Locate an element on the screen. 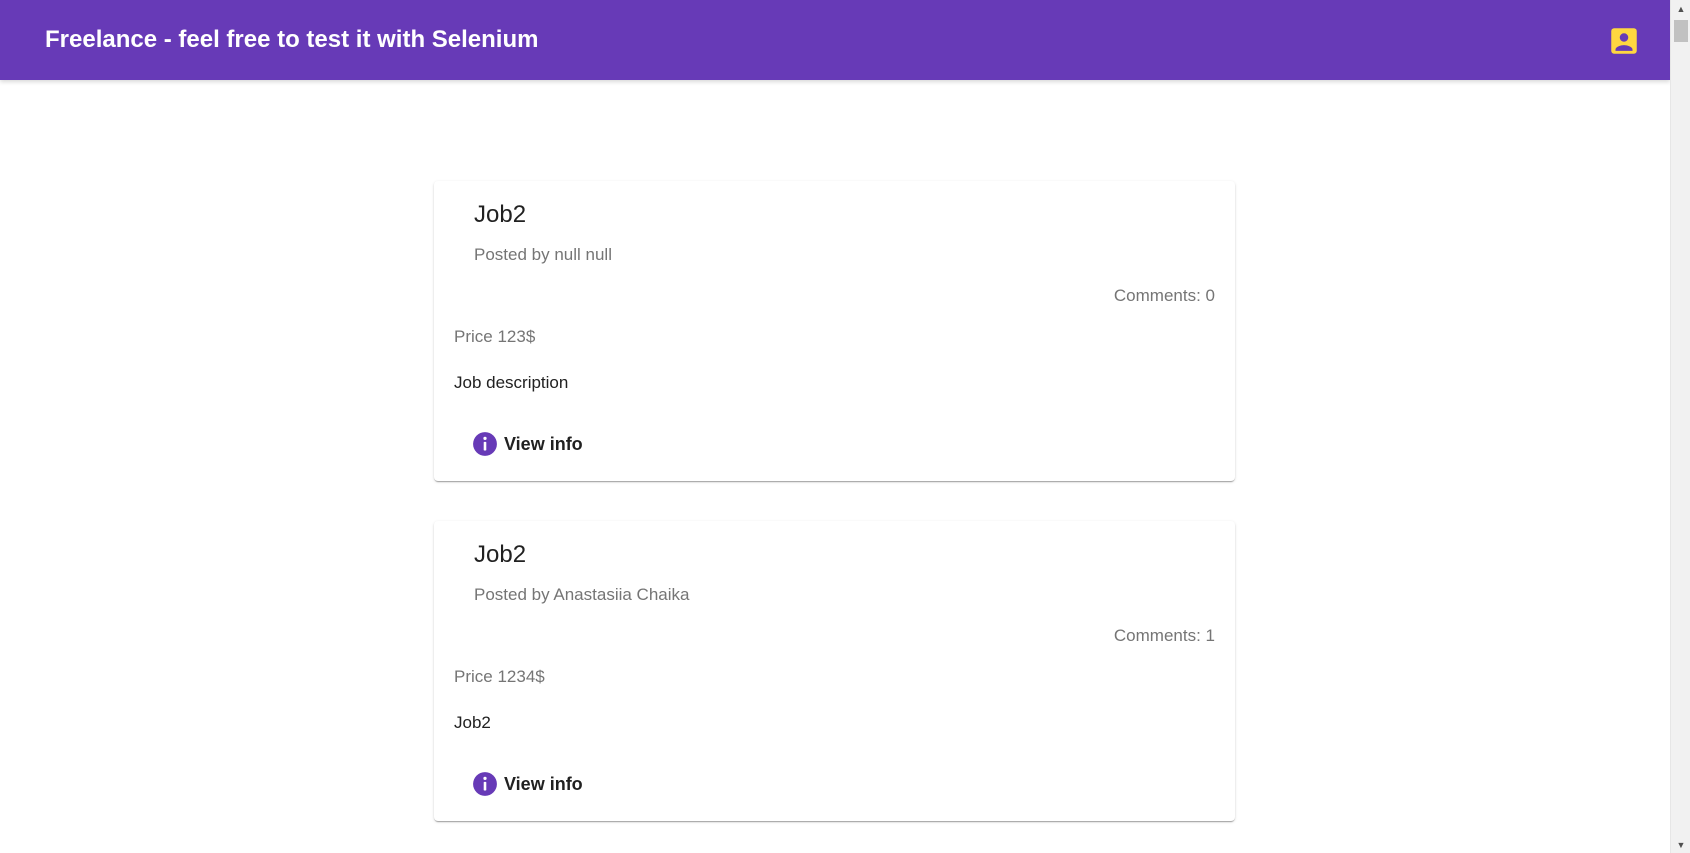  vertical-scrollbar: ▲ ▼ is located at coordinates (1680, 426).